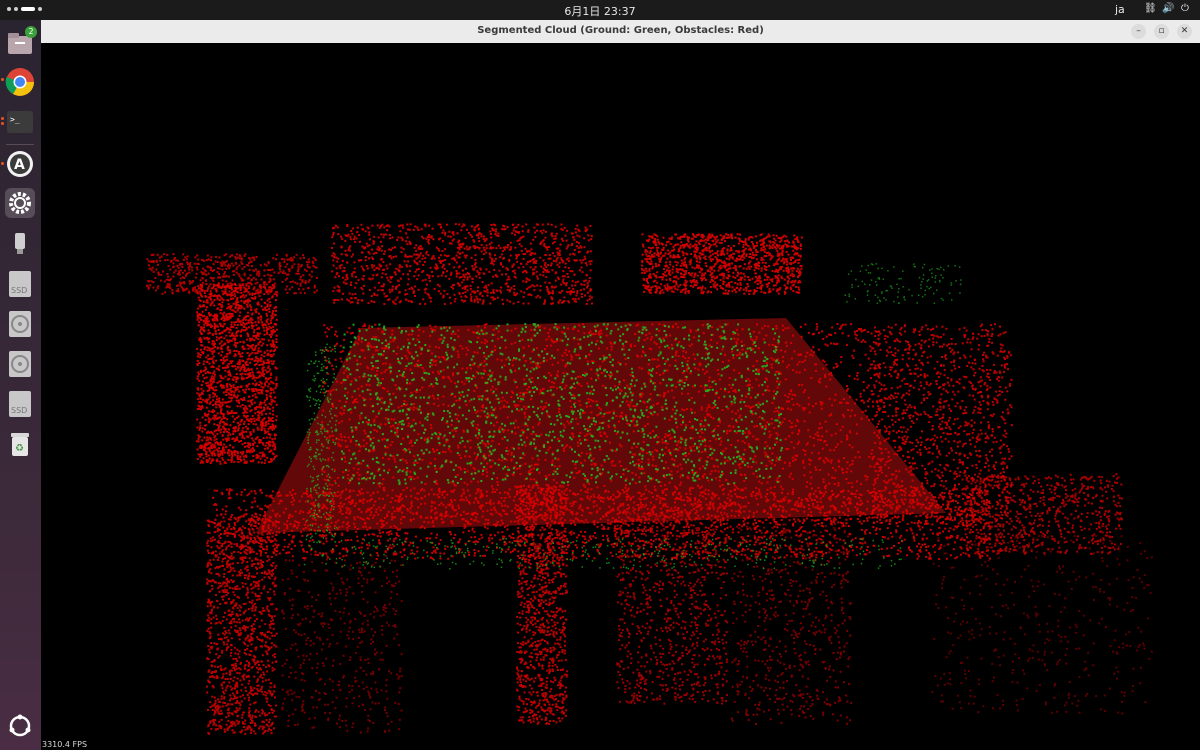 The width and height of the screenshot is (1200, 750). Describe the element at coordinates (1120, 9) in the screenshot. I see `input-method: ja` at that location.